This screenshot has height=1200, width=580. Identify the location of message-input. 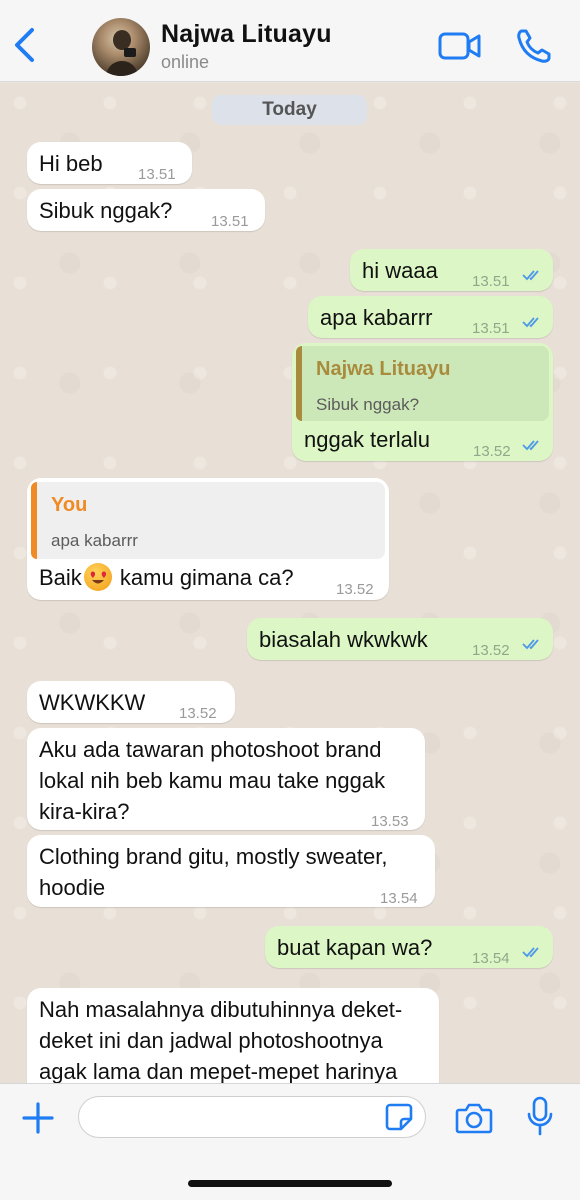
(252, 1117).